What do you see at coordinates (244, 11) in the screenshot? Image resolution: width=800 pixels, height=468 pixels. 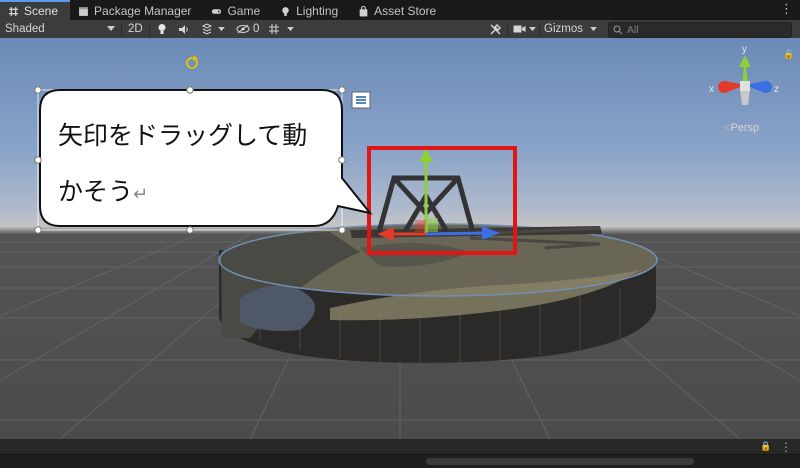 I see `tab-label: Game` at bounding box center [244, 11].